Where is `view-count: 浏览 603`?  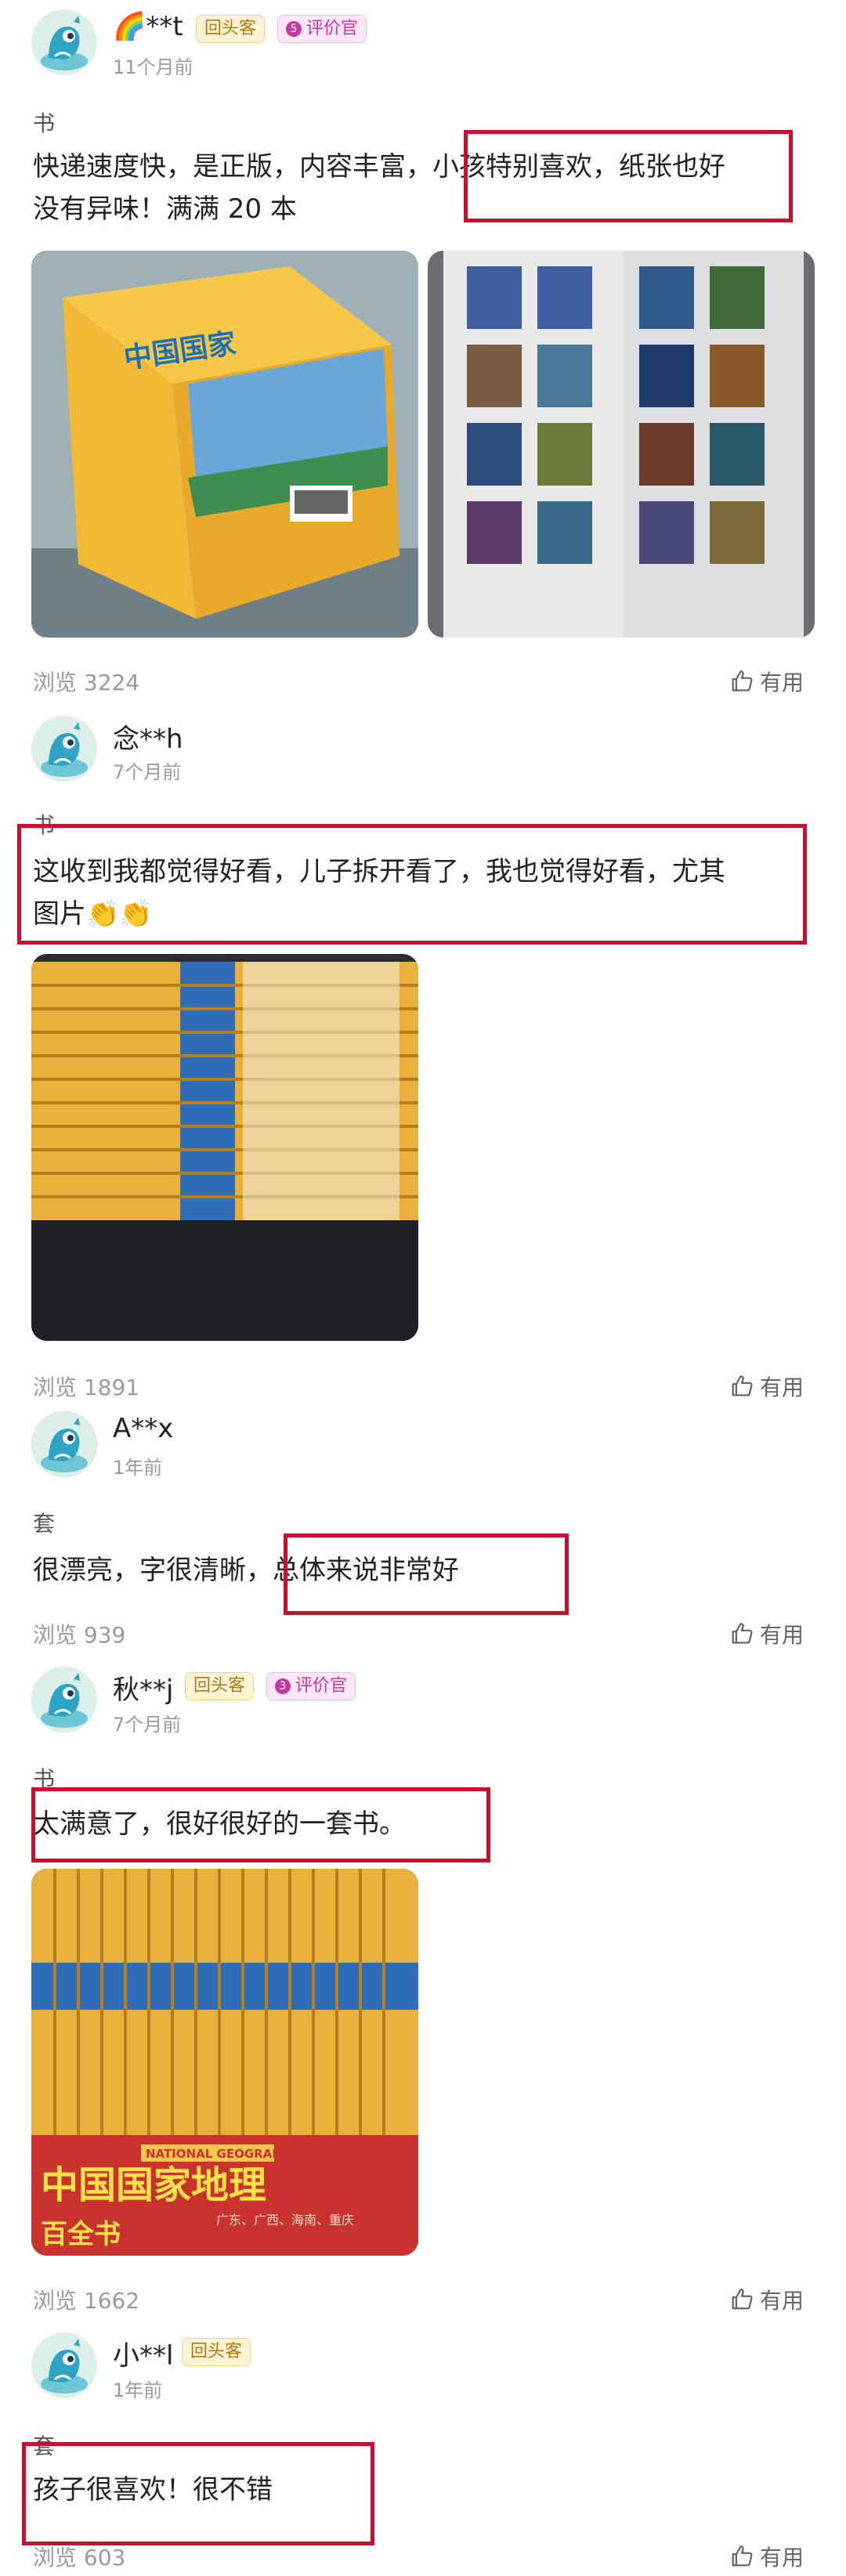
view-count: 浏览 603 is located at coordinates (79, 2558).